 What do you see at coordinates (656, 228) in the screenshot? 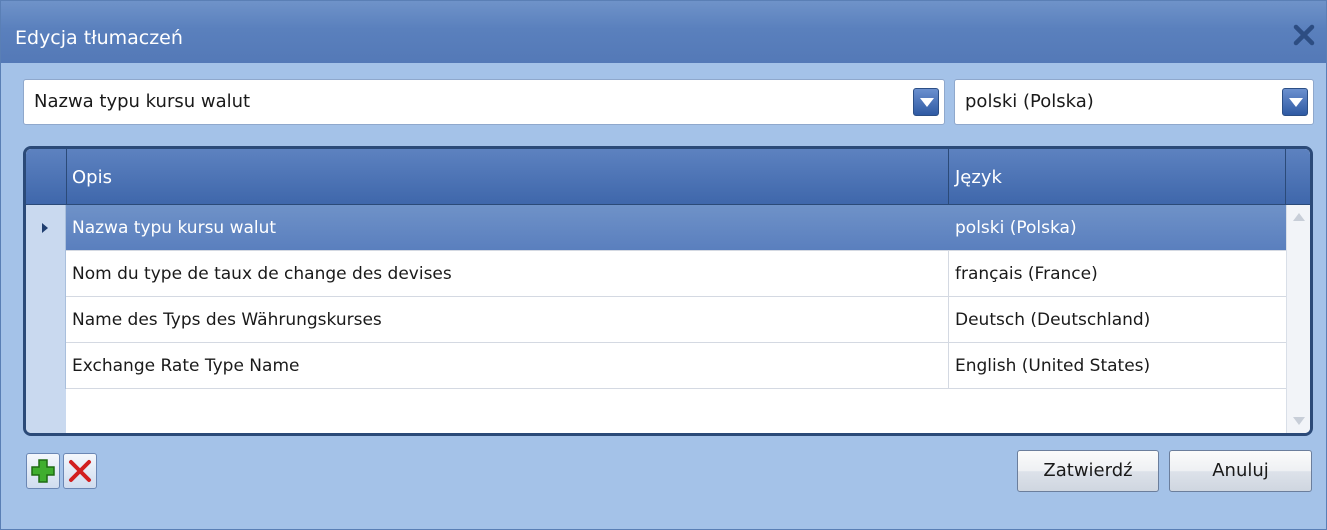
I see `table-row: Nazwa typu kursu walut polski (Polska)` at bounding box center [656, 228].